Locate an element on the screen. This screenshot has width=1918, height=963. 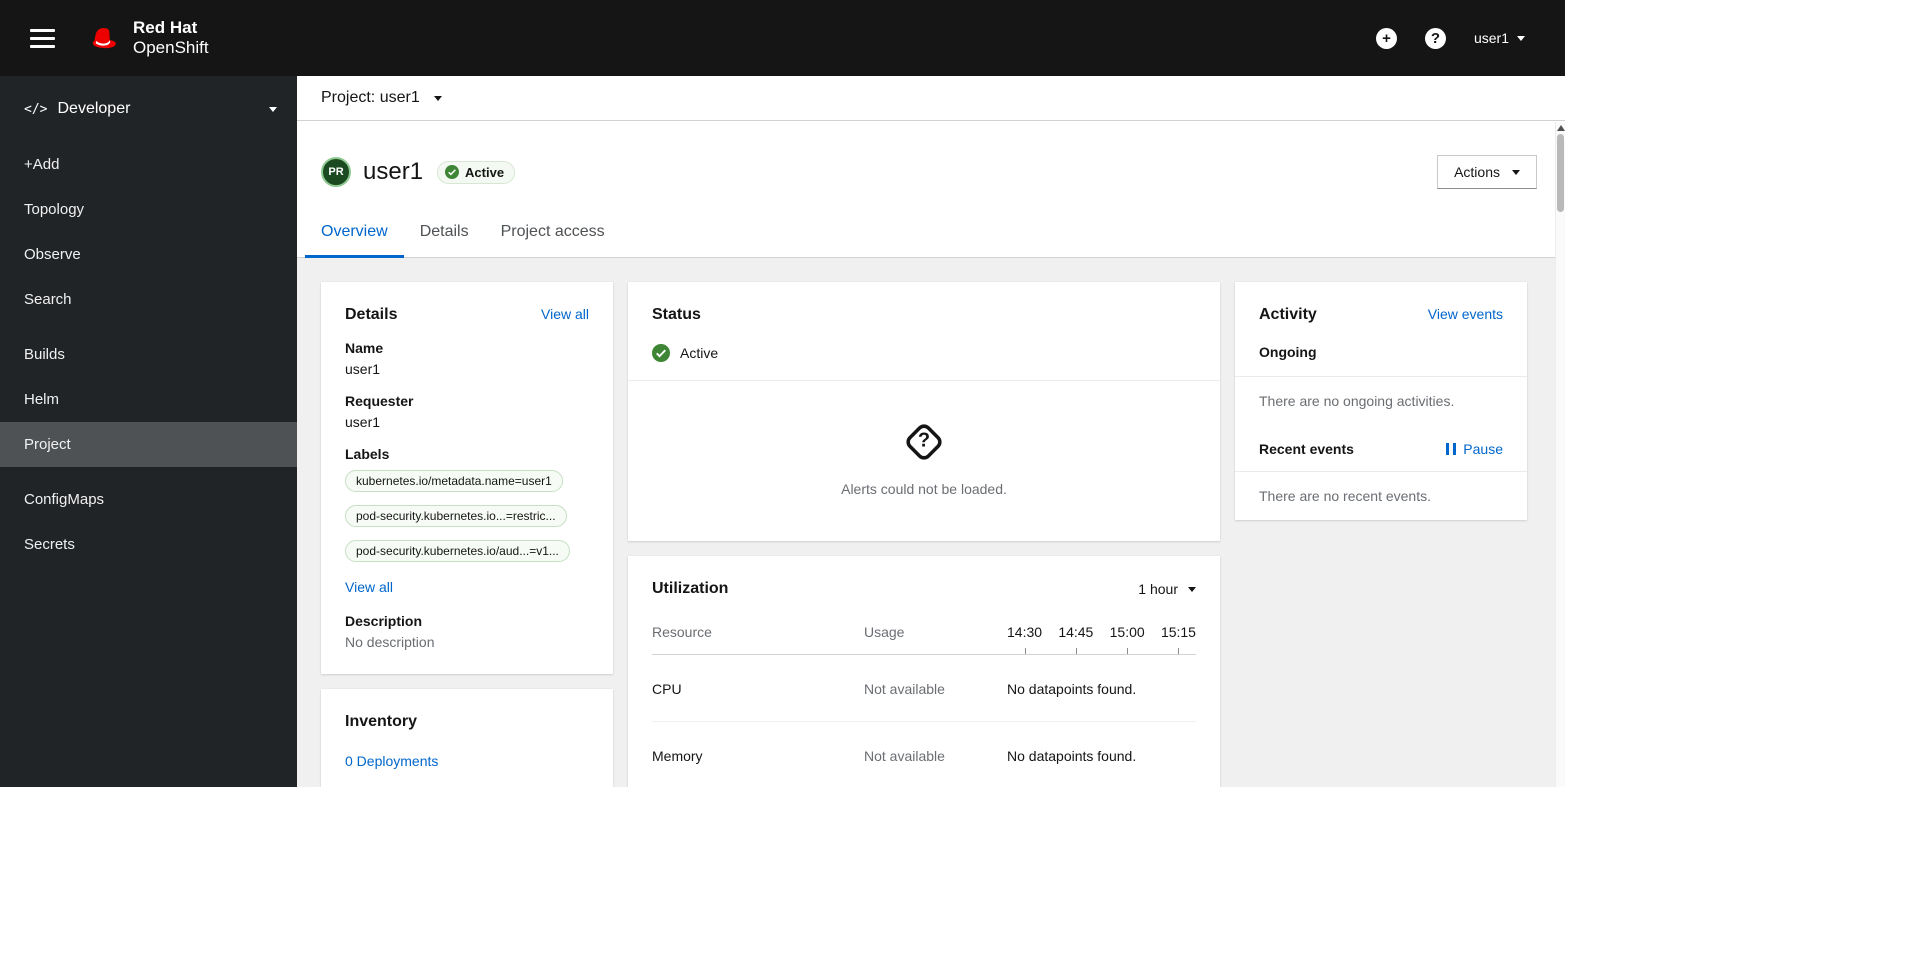
tab-details: Details is located at coordinates (444, 233).